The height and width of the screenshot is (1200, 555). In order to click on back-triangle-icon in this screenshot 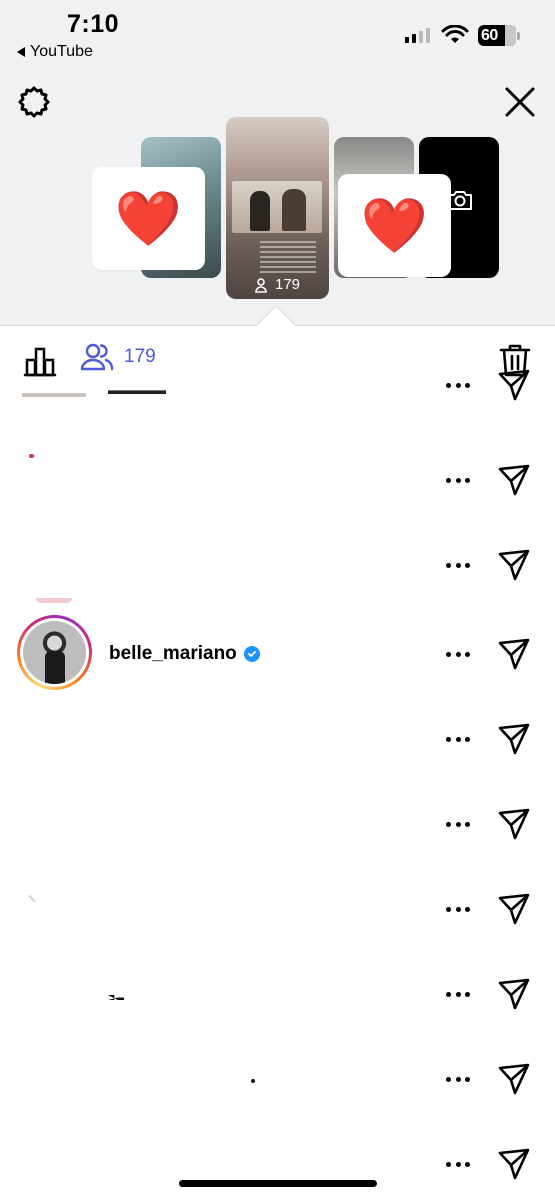, I will do `click(21, 52)`.